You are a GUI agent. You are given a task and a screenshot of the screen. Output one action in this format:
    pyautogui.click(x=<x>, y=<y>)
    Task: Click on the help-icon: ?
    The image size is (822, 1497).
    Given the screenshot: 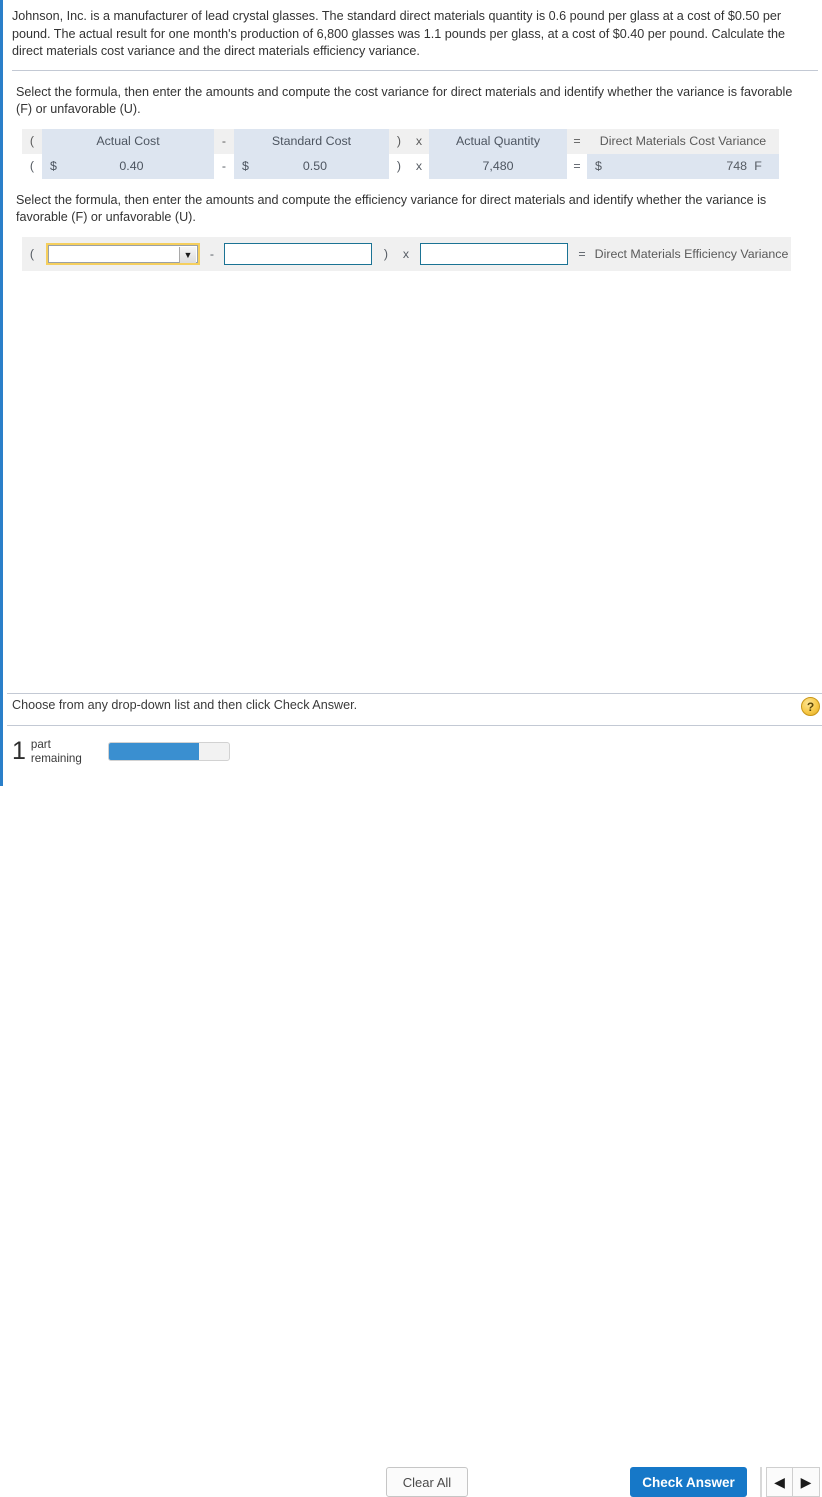 What is the action you would take?
    pyautogui.click(x=810, y=706)
    